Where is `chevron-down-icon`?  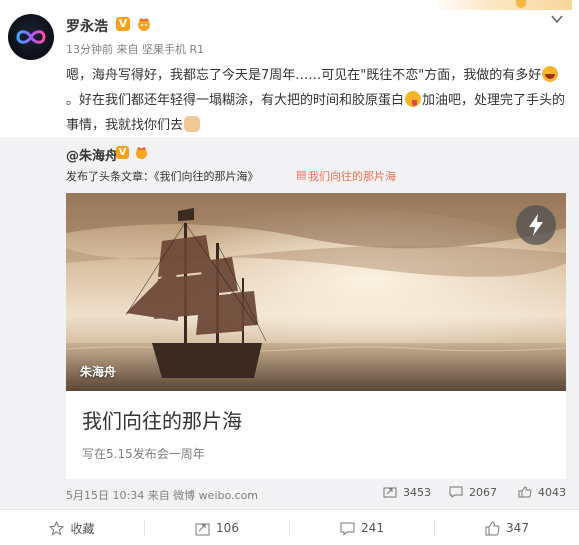 chevron-down-icon is located at coordinates (557, 19).